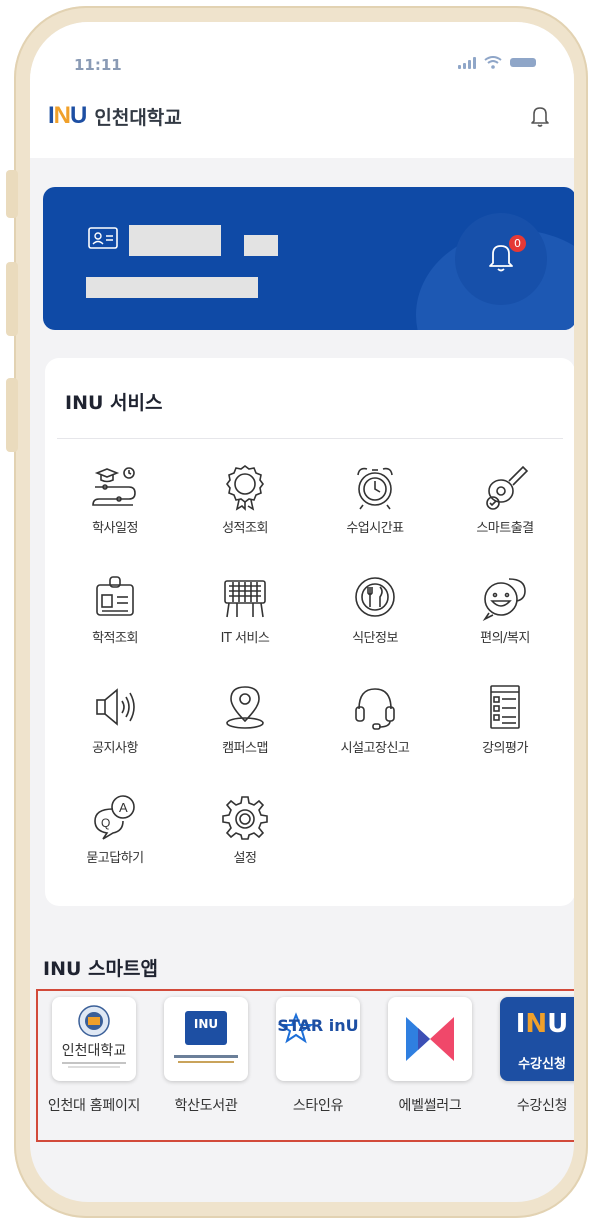  I want to click on volume-up-button, so click(12, 299).